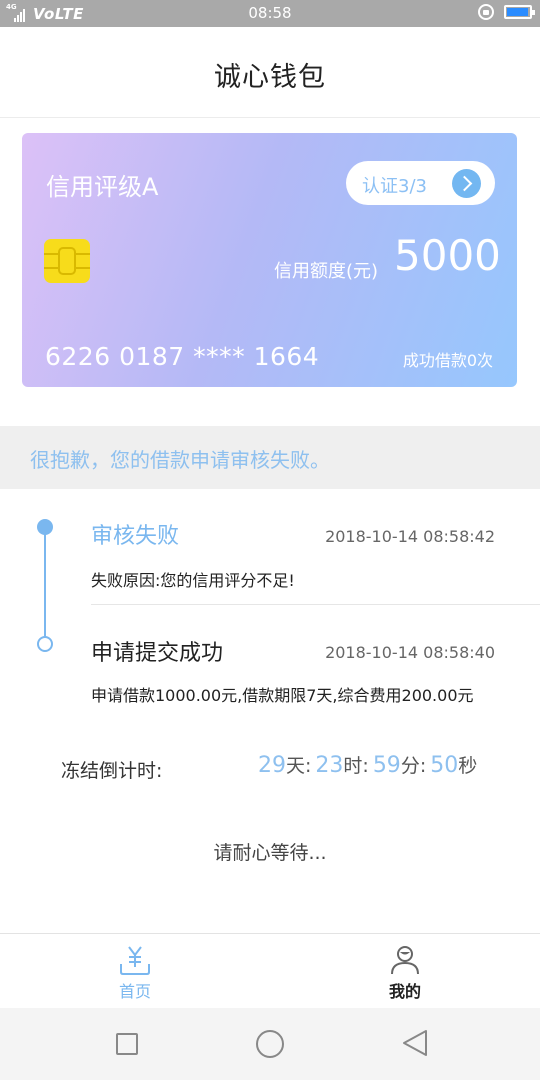  I want to click on status-time: 08:58, so click(270, 13).